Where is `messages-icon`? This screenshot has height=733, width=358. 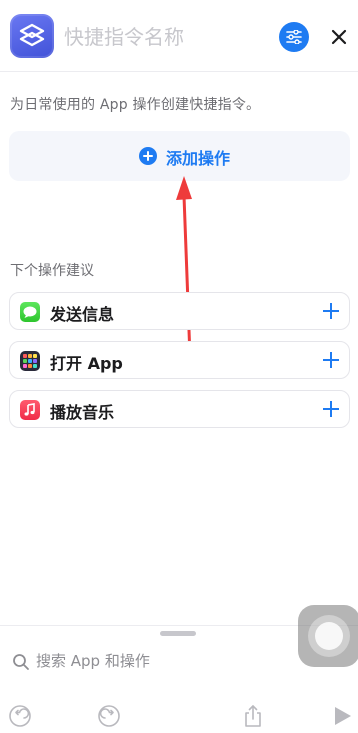 messages-icon is located at coordinates (30, 312).